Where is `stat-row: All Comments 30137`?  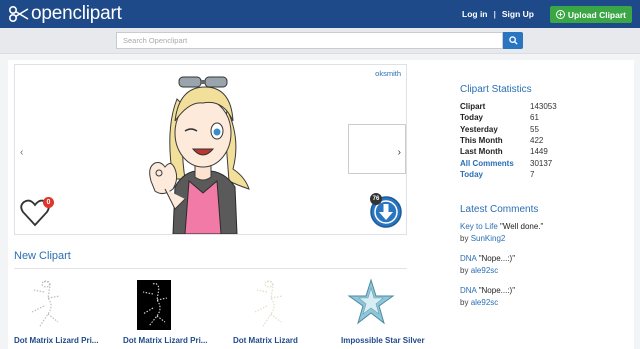
stat-row: All Comments 30137 is located at coordinates (508, 162).